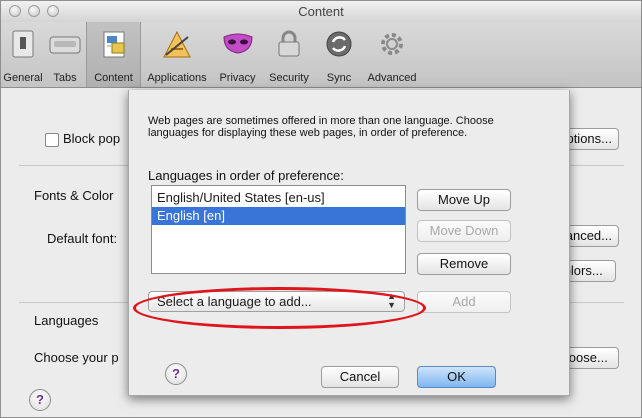 The image size is (642, 418). What do you see at coordinates (289, 78) in the screenshot?
I see `tab-security-label: Security` at bounding box center [289, 78].